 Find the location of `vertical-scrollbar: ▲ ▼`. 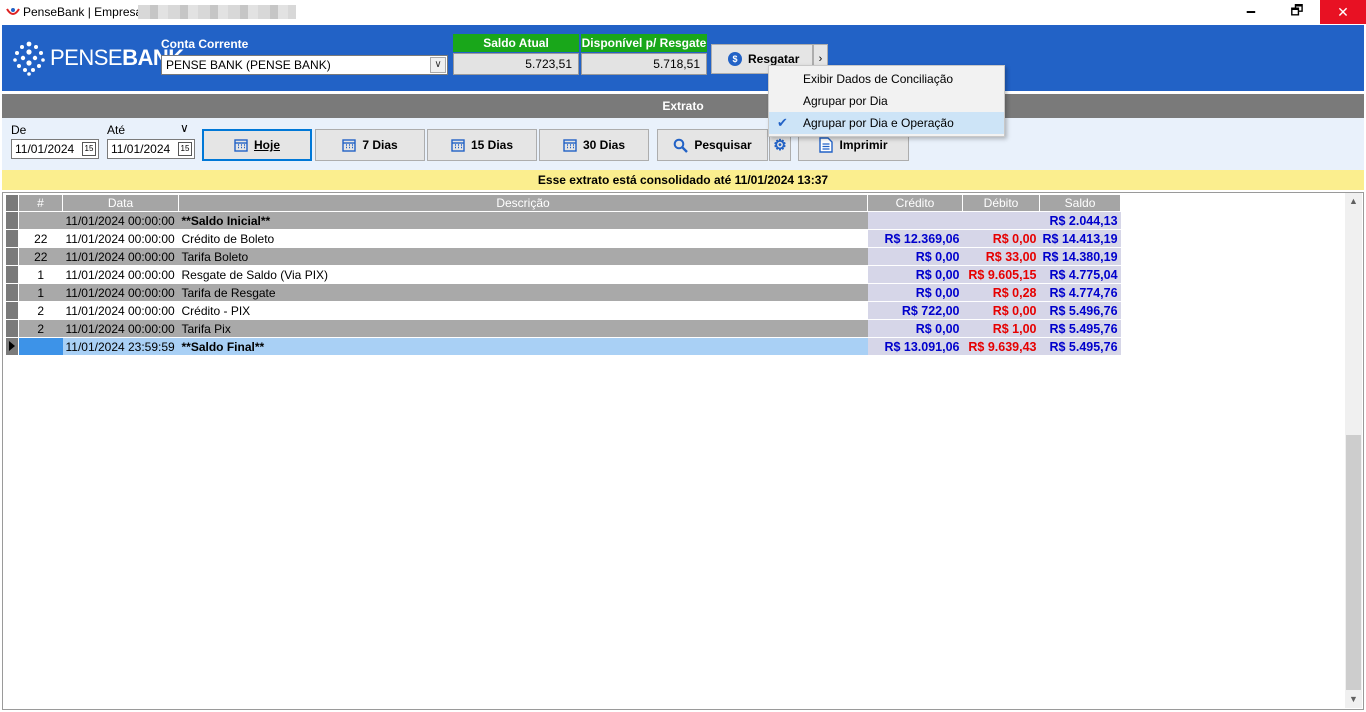

vertical-scrollbar: ▲ ▼ is located at coordinates (1353, 450).